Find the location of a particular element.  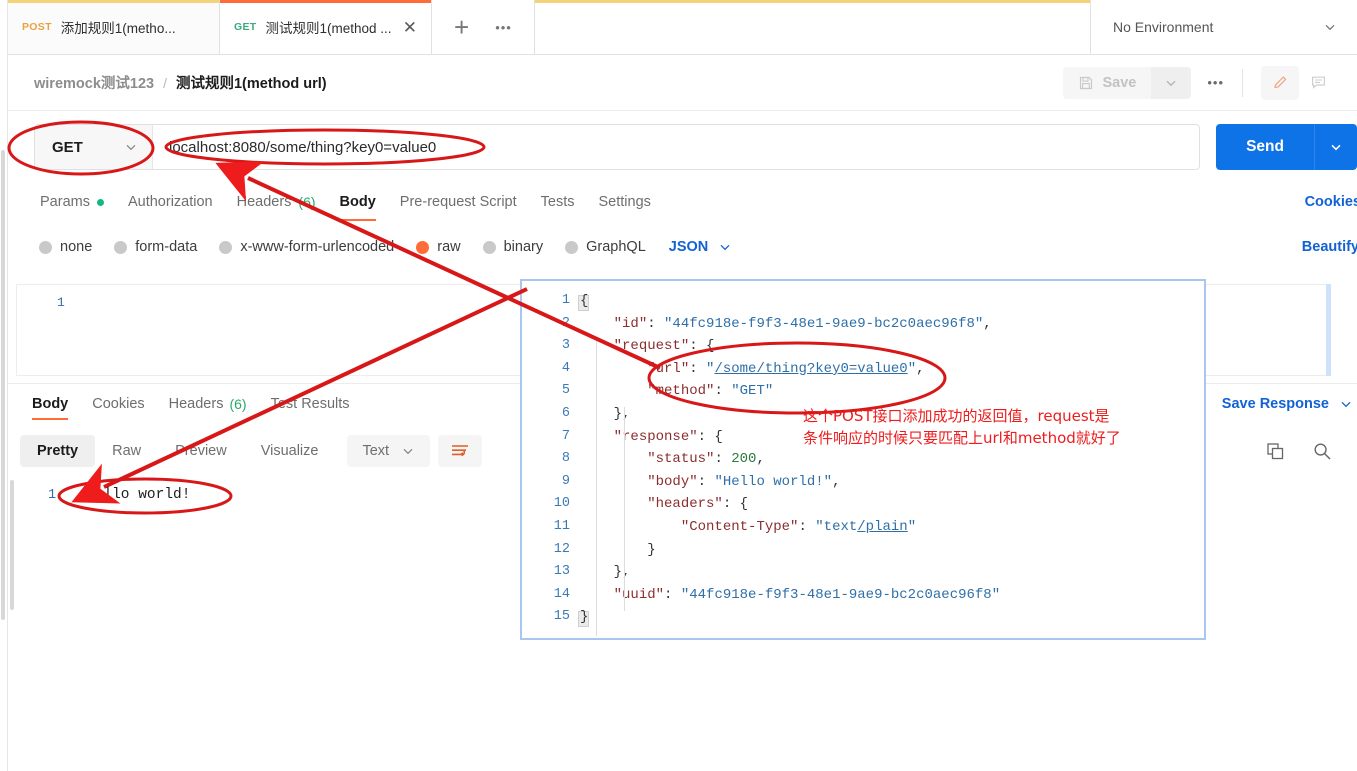

response-tab-body: Body is located at coordinates (50, 404).